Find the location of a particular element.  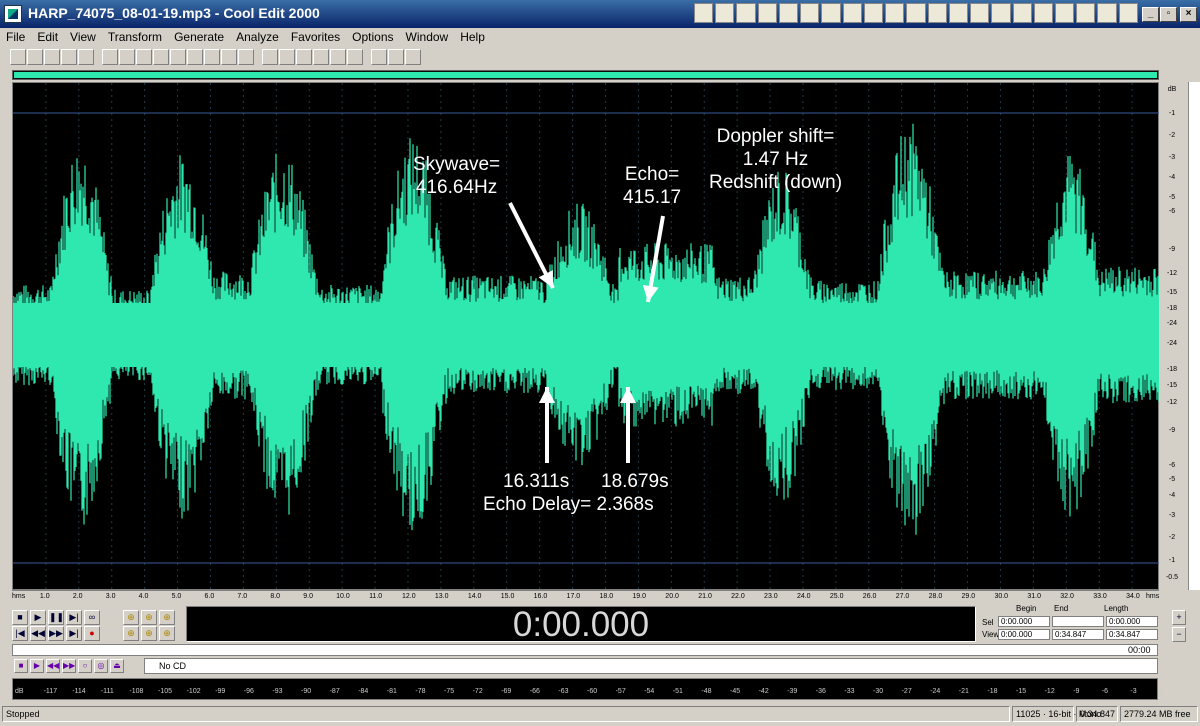

music-icon is located at coordinates (1107, 13).